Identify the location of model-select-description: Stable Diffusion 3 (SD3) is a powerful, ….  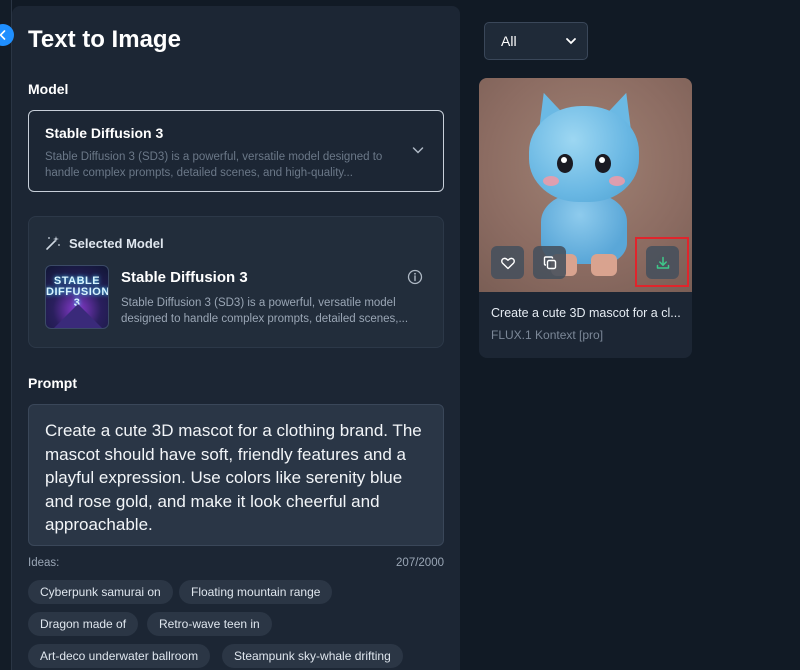
(214, 165).